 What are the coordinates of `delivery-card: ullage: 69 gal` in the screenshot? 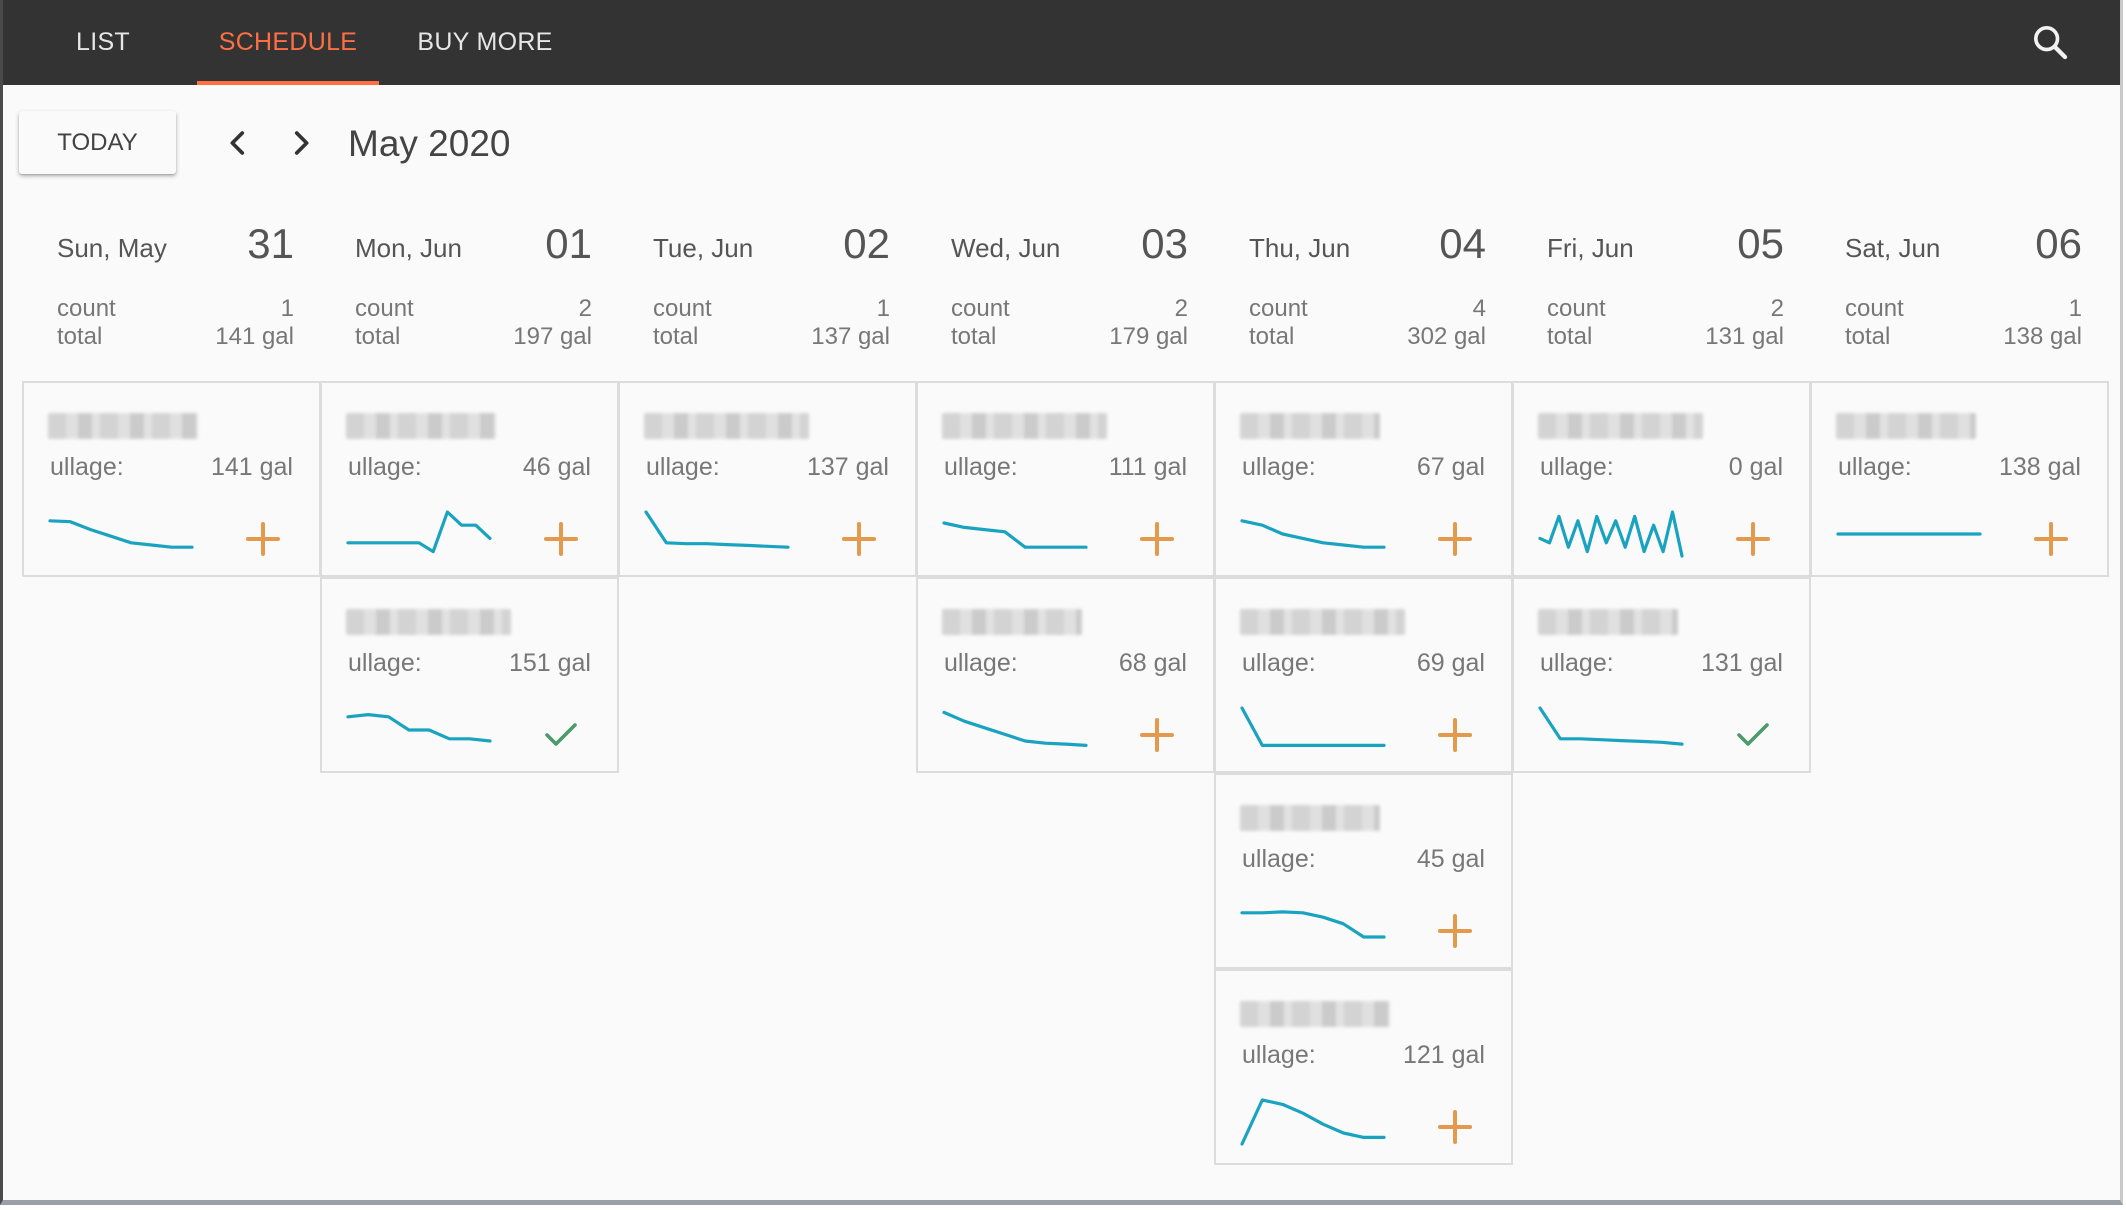 It's located at (1363, 675).